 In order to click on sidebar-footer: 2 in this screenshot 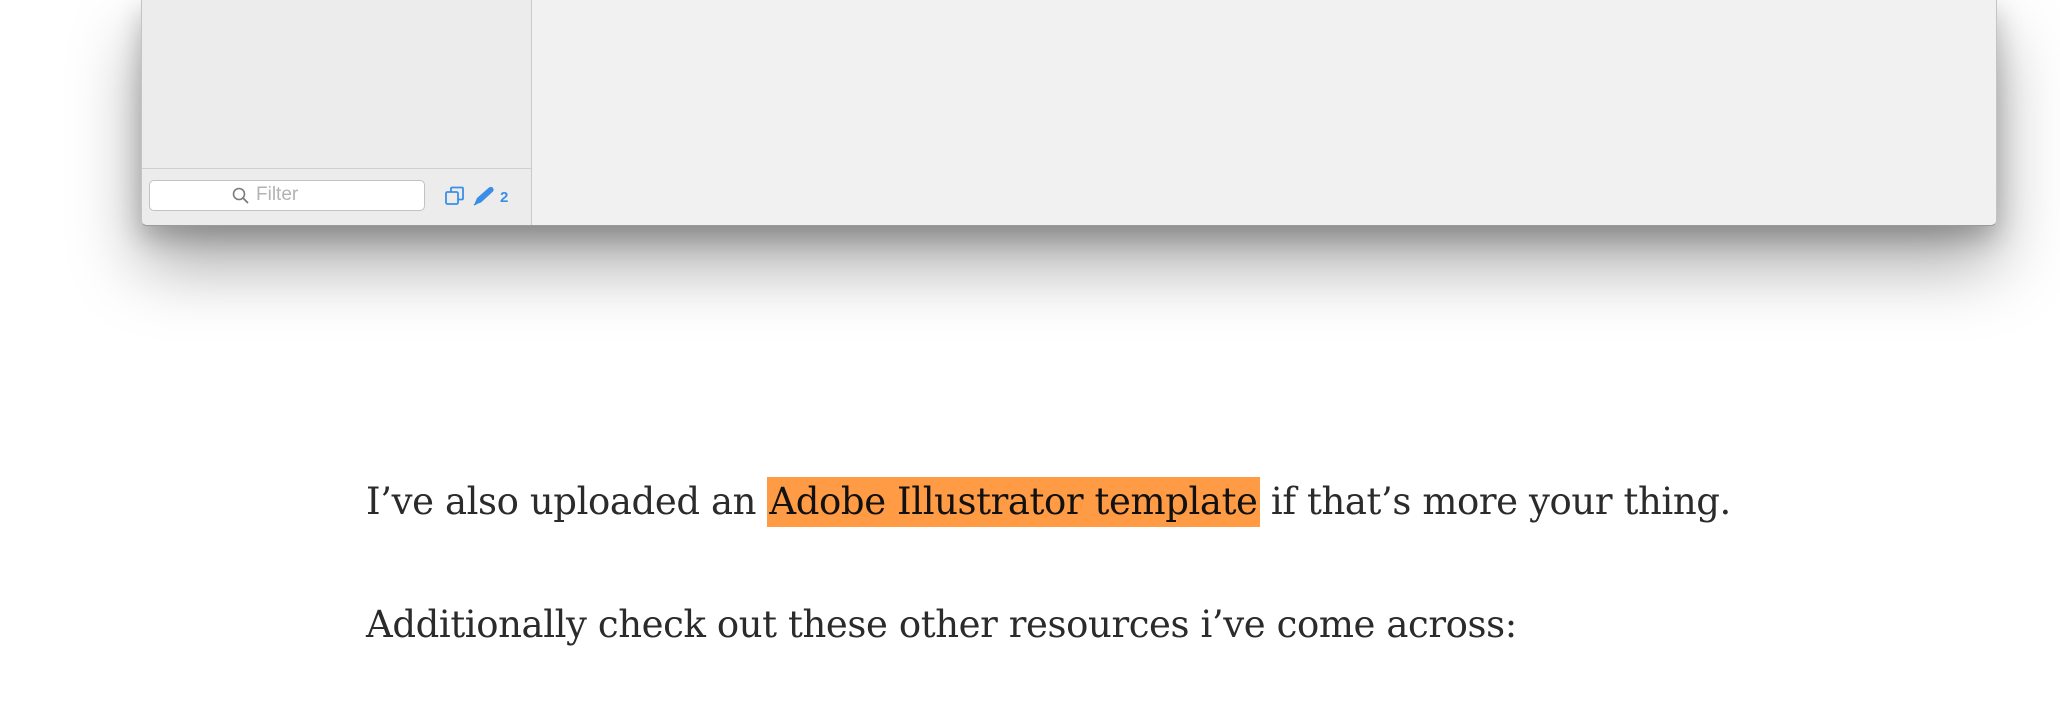, I will do `click(336, 196)`.